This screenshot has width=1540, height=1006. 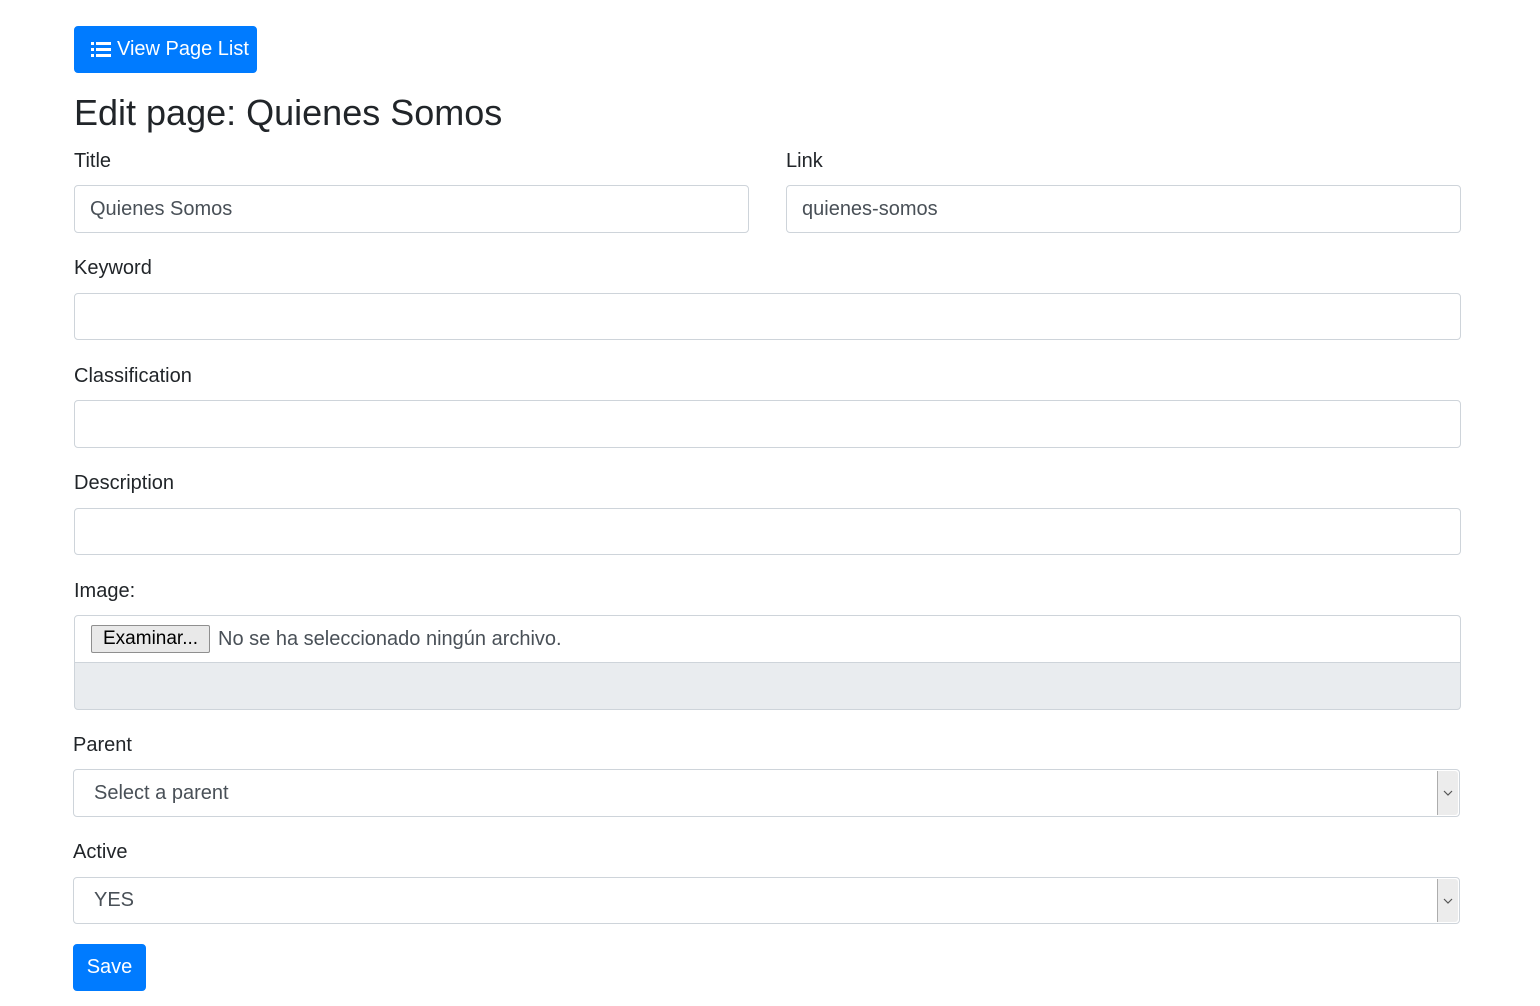 I want to click on active-select: YES, so click(x=766, y=900).